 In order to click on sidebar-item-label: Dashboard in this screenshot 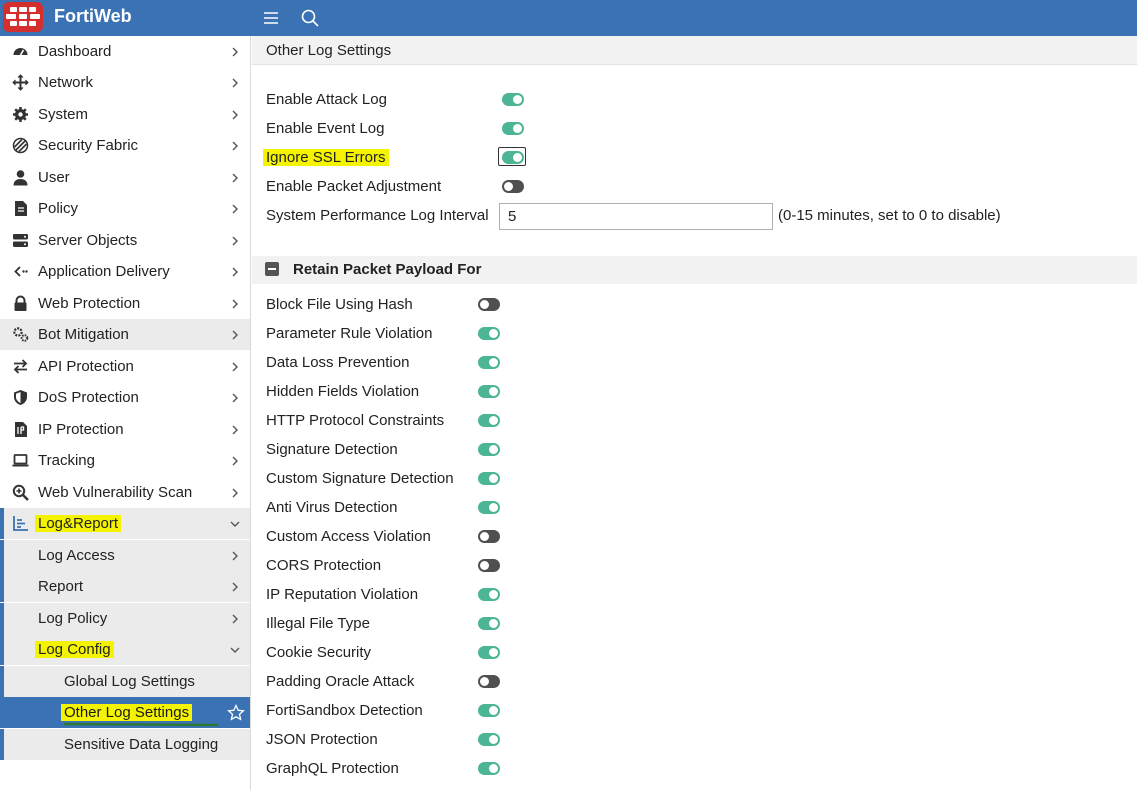, I will do `click(75, 51)`.